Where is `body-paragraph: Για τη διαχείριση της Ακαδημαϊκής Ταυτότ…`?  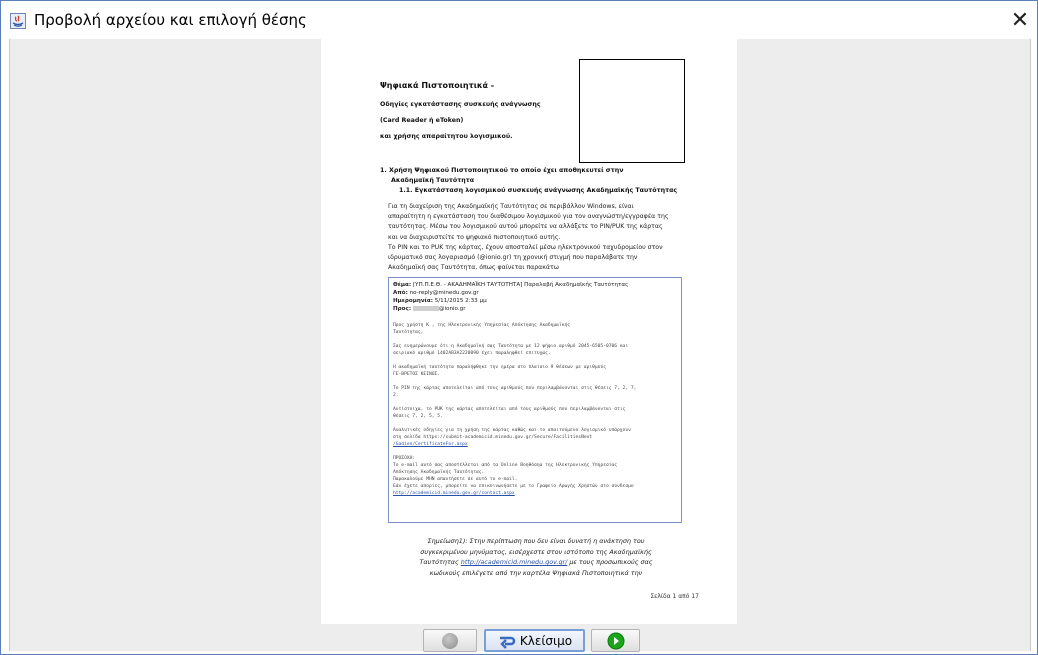
body-paragraph: Για τη διαχείριση της Ακαδημαϊκής Ταυτότ… is located at coordinates (536, 237).